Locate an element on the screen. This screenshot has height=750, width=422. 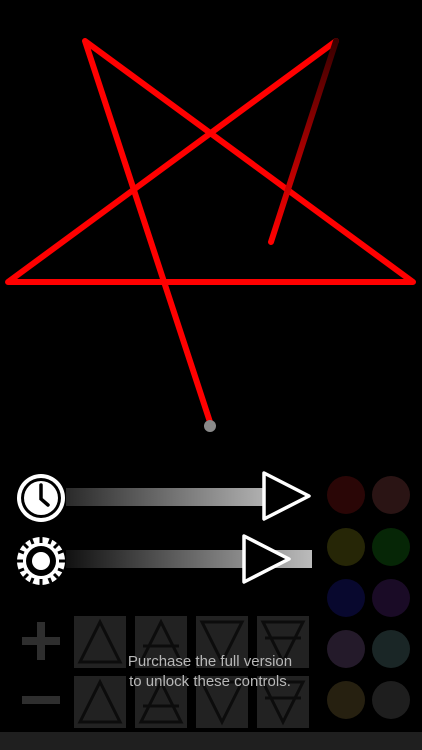
speed-slider-thumb is located at coordinates (286, 496).